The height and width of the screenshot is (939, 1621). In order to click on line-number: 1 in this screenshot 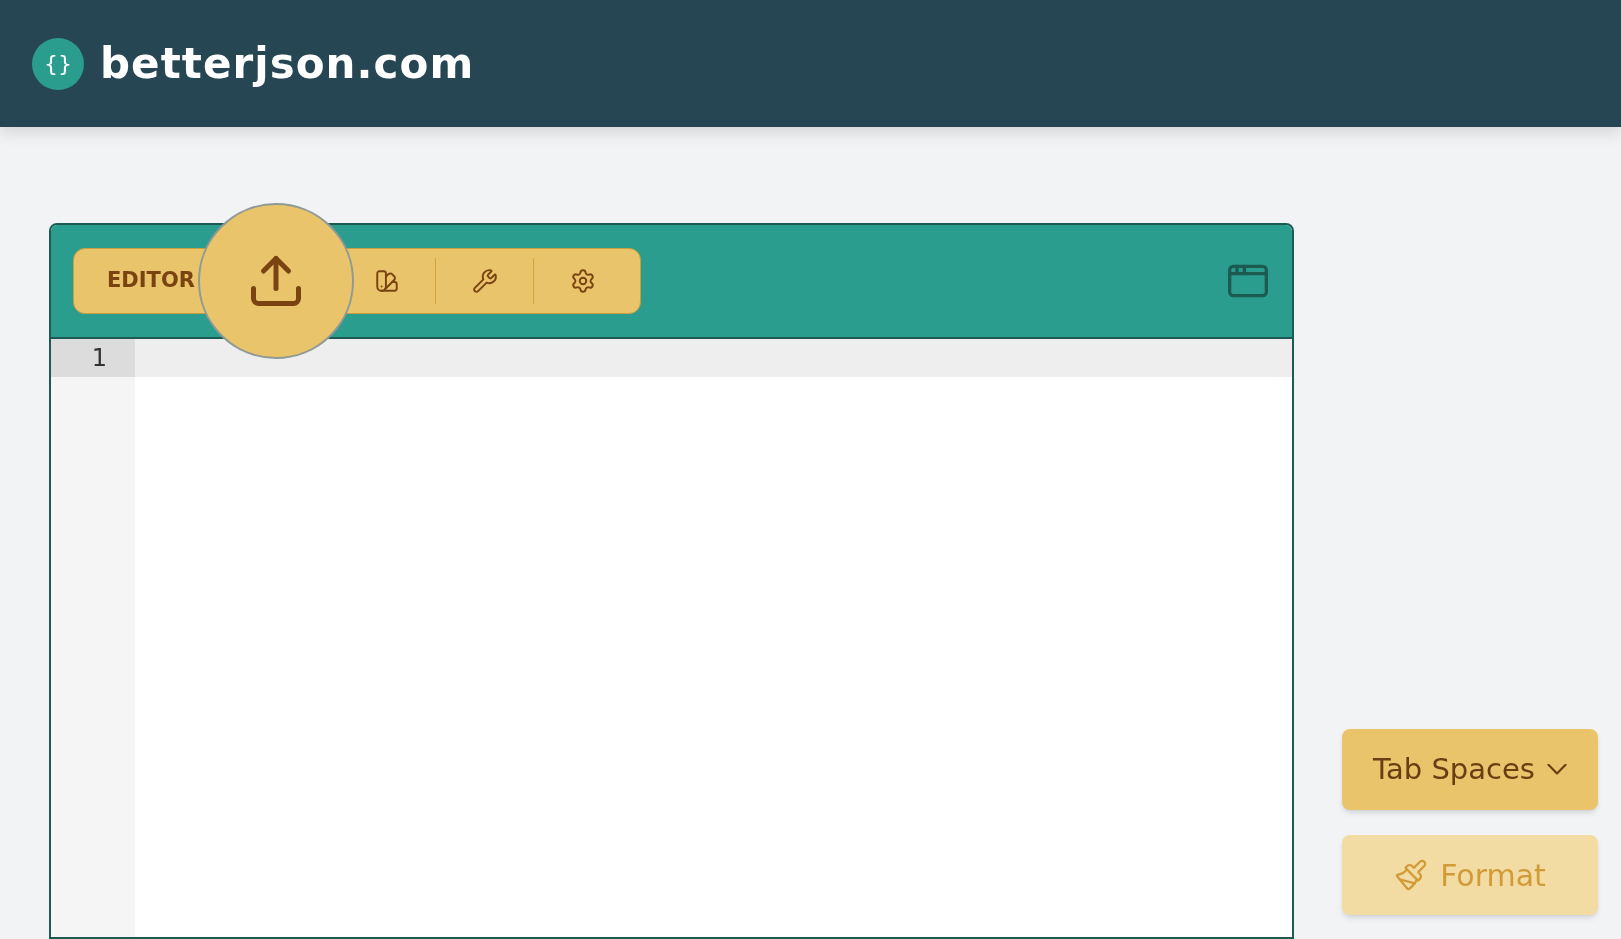, I will do `click(93, 358)`.